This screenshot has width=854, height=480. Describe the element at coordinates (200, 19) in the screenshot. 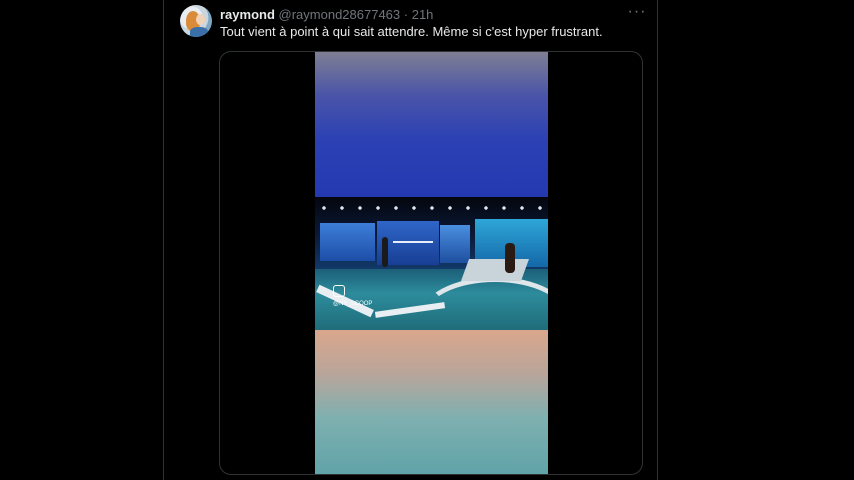

I see `avatar-face` at that location.